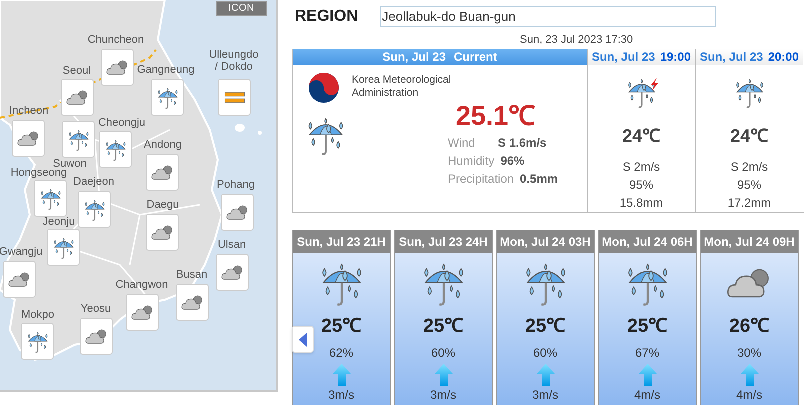  Describe the element at coordinates (548, 16) in the screenshot. I see `region-field: Jeollabuk-do Buan-gun` at that location.